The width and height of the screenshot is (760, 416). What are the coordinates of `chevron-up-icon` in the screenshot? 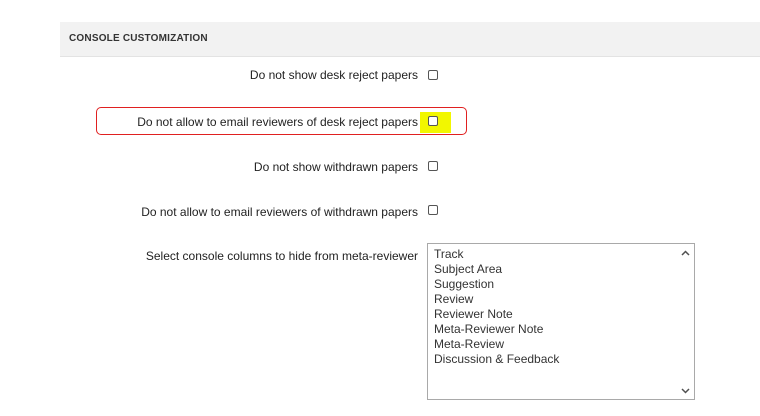 It's located at (685, 252).